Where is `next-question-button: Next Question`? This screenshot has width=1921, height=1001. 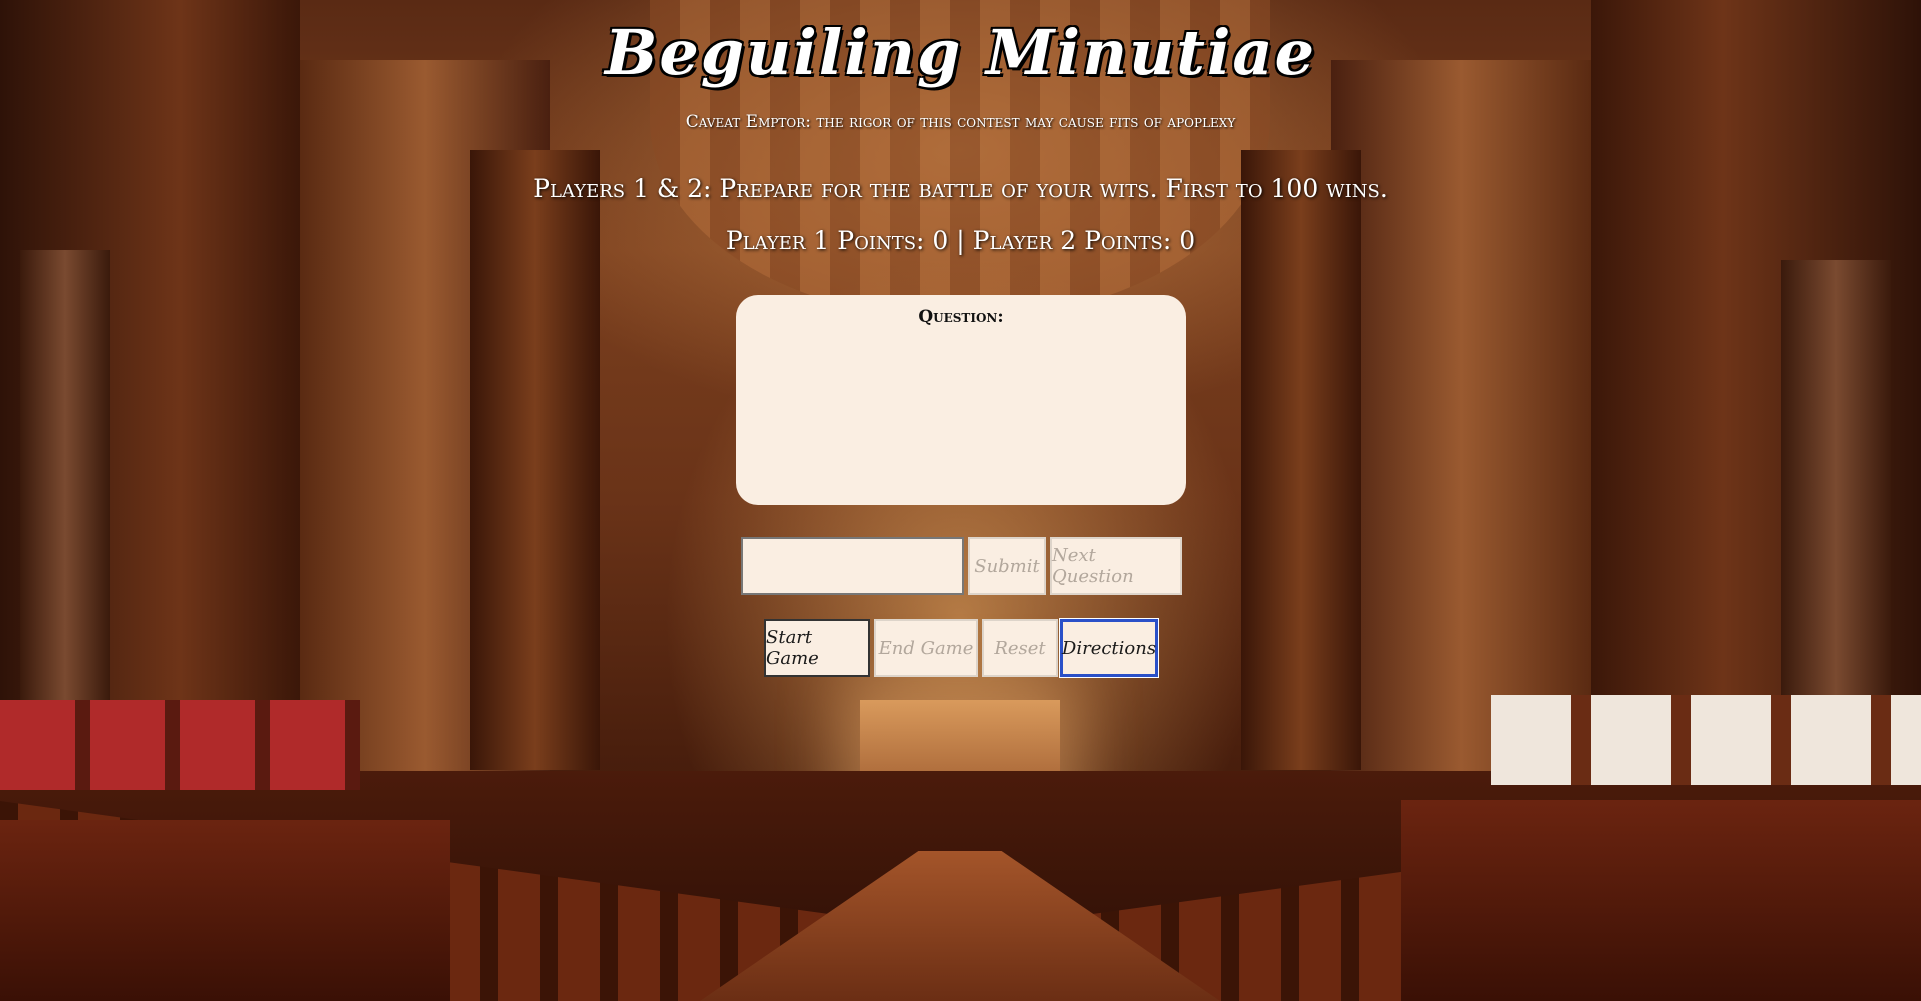 next-question-button: Next Question is located at coordinates (1116, 566).